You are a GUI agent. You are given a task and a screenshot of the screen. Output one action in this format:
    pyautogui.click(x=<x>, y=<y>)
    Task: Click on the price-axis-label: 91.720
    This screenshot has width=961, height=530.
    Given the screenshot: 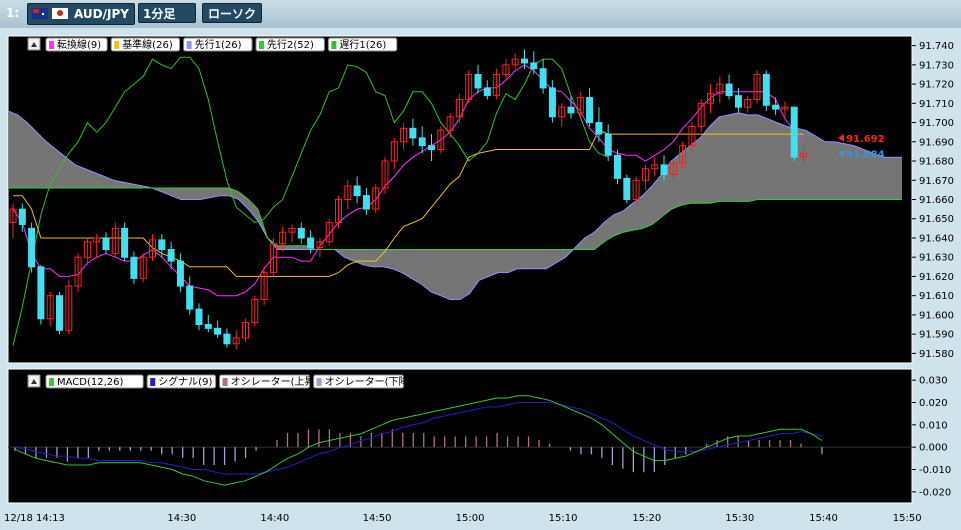 What is the action you would take?
    pyautogui.click(x=936, y=85)
    